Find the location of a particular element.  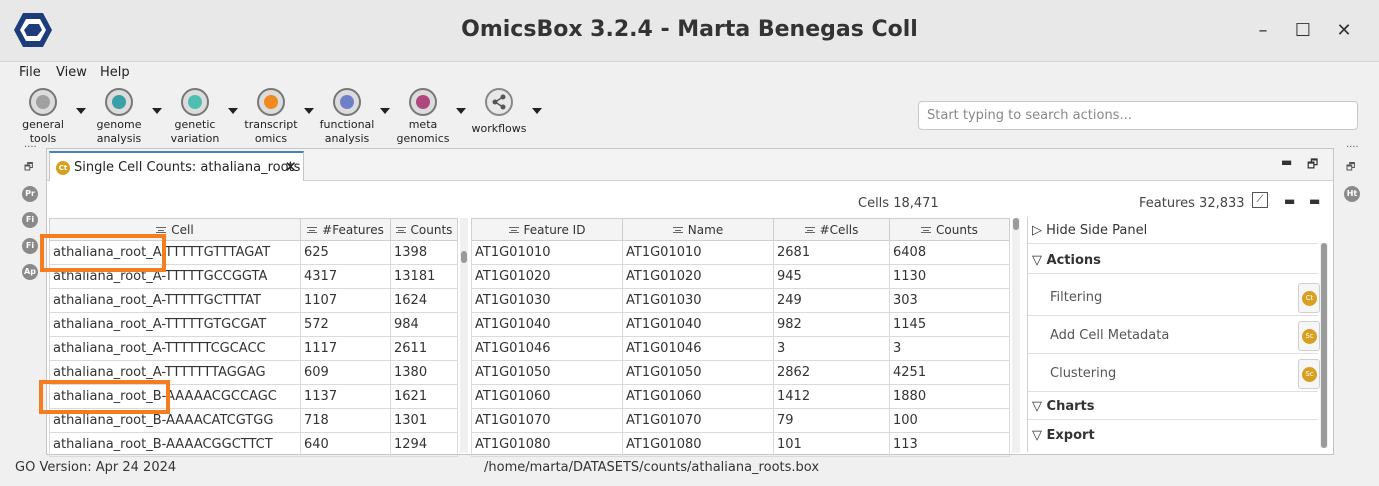

hide-side-panel-toggle: ▷ Hide Side Panel is located at coordinates (1089, 230).